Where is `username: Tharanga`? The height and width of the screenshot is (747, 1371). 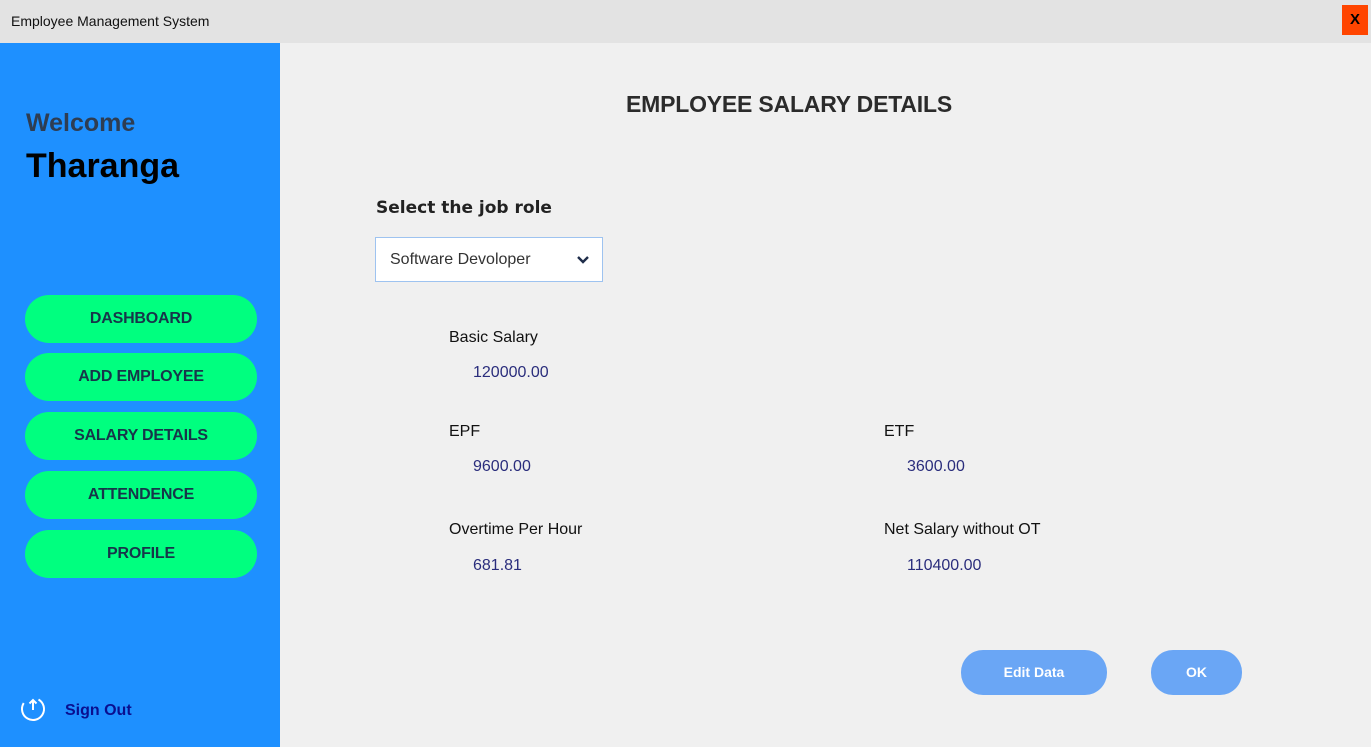 username: Tharanga is located at coordinates (103, 166).